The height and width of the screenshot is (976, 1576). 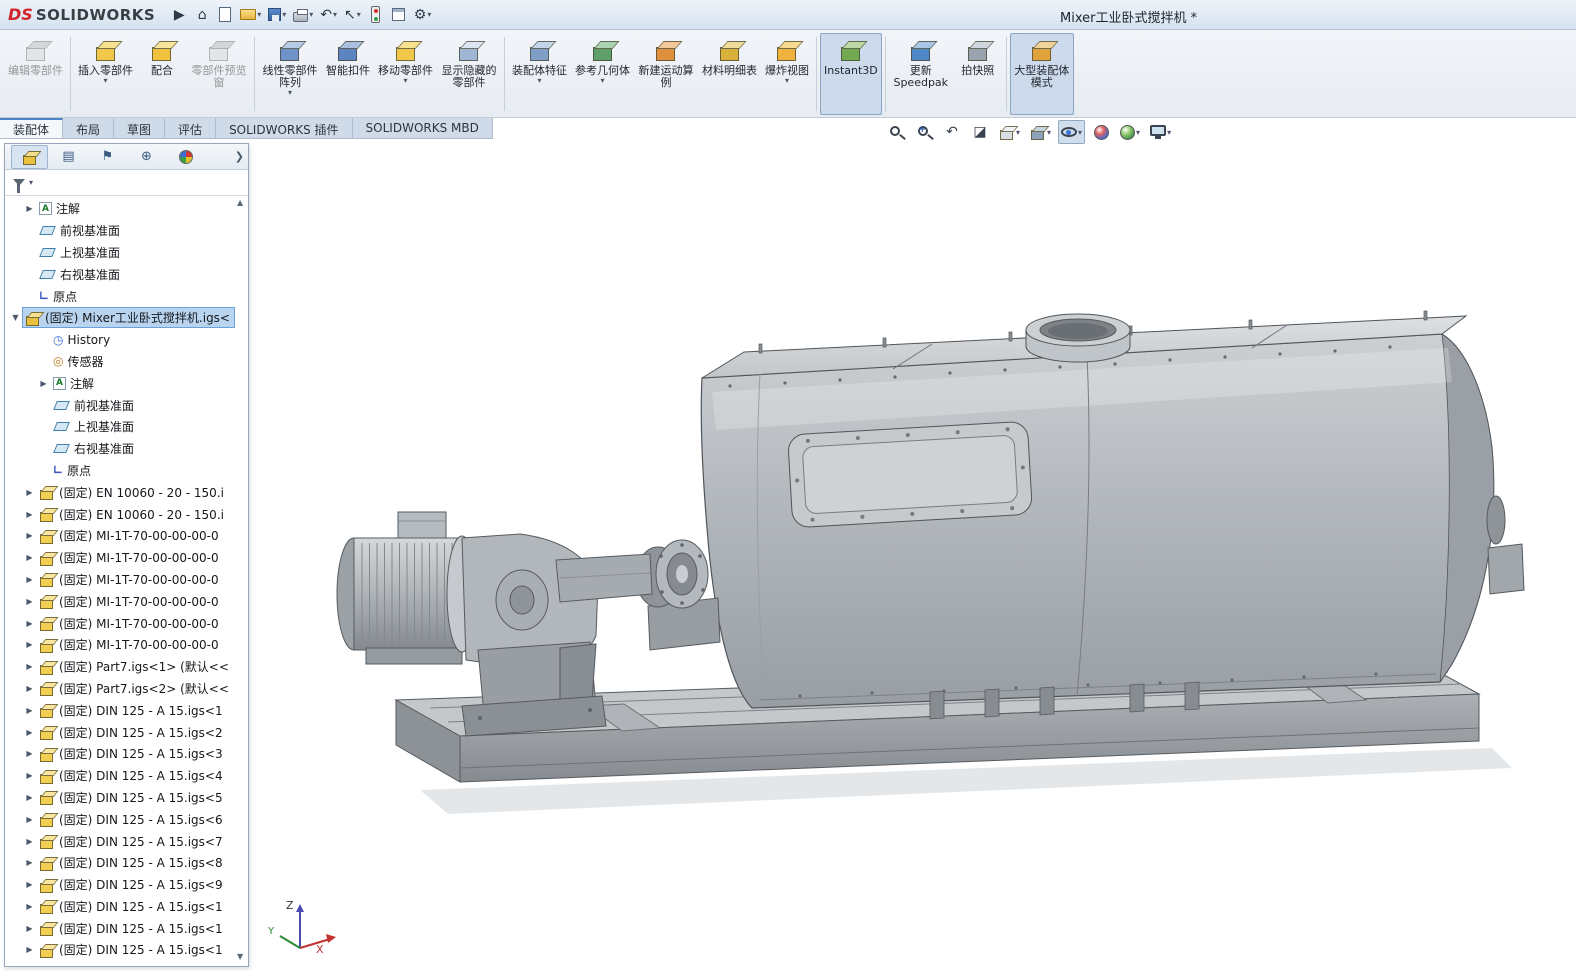 I want to click on tab-evaluate: 评估, so click(x=191, y=128).